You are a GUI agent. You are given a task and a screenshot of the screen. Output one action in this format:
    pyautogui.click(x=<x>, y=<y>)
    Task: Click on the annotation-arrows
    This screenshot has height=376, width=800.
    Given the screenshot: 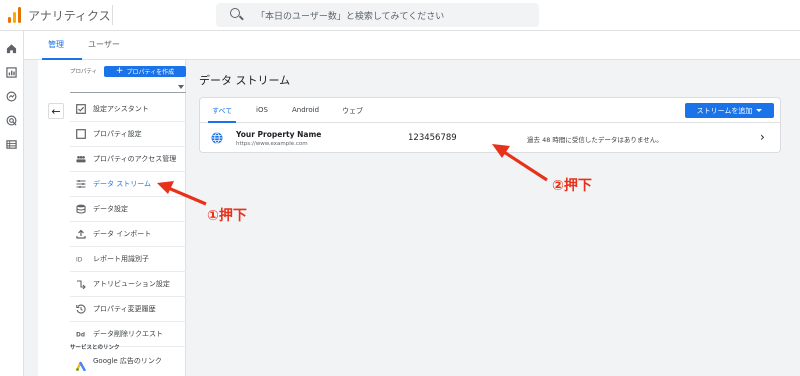 What is the action you would take?
    pyautogui.click(x=352, y=175)
    